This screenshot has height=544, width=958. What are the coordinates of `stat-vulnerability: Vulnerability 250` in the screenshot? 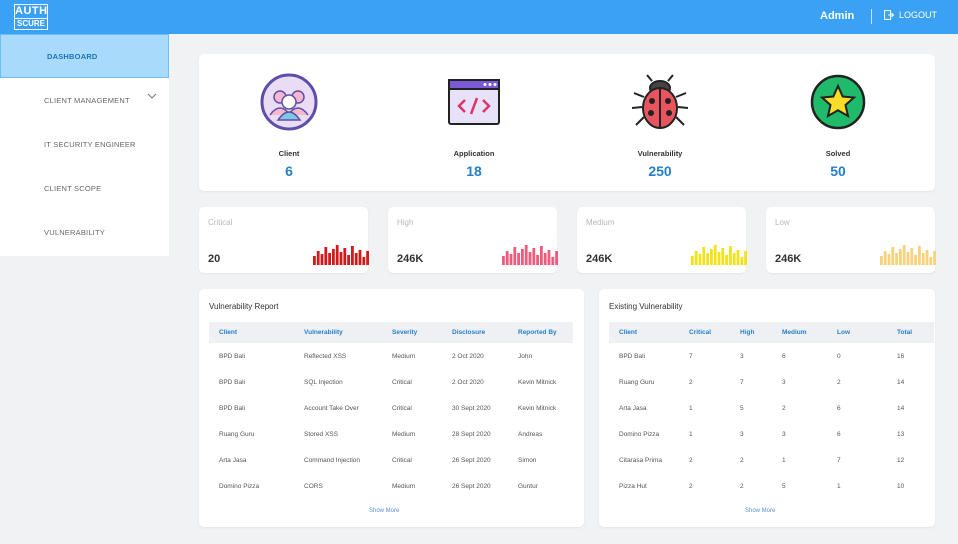 It's located at (660, 125).